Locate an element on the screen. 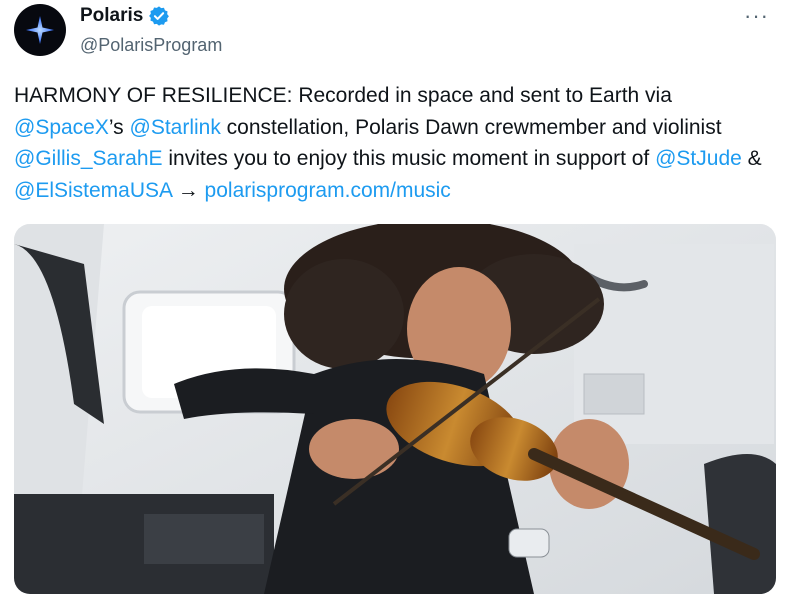 The image size is (787, 594). author-name-row: Polaris is located at coordinates (125, 16).